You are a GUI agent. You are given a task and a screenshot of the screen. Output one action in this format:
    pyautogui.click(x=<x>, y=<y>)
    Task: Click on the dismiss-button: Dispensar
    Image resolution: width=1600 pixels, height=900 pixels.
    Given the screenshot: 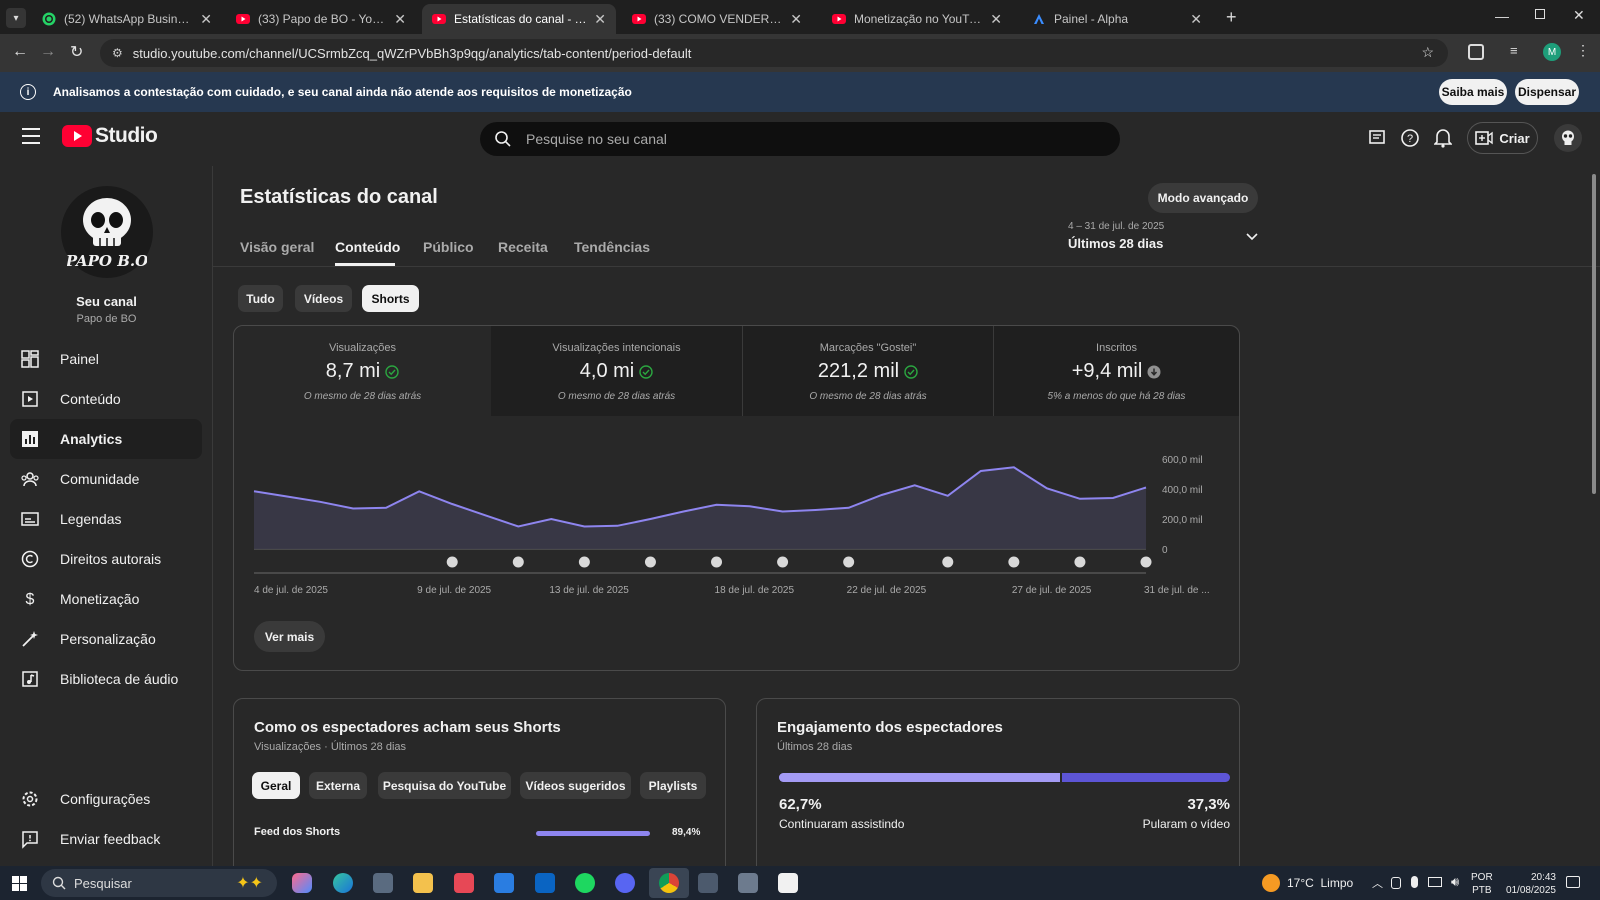 What is the action you would take?
    pyautogui.click(x=1547, y=92)
    